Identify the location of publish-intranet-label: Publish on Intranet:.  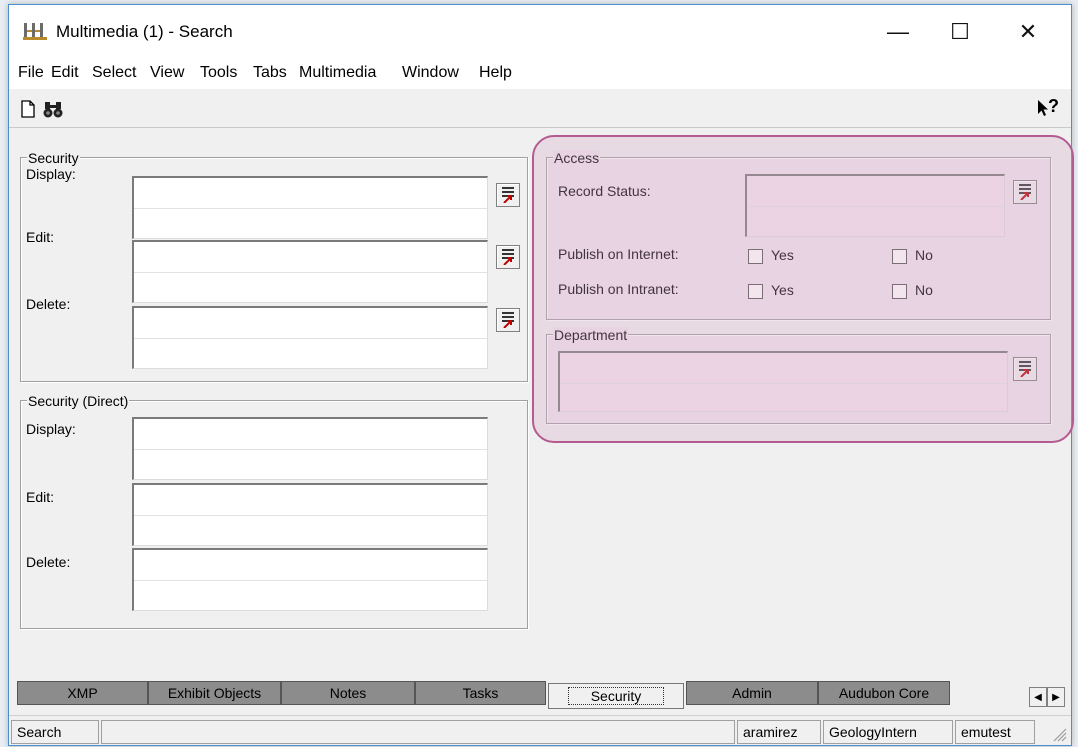
(618, 289).